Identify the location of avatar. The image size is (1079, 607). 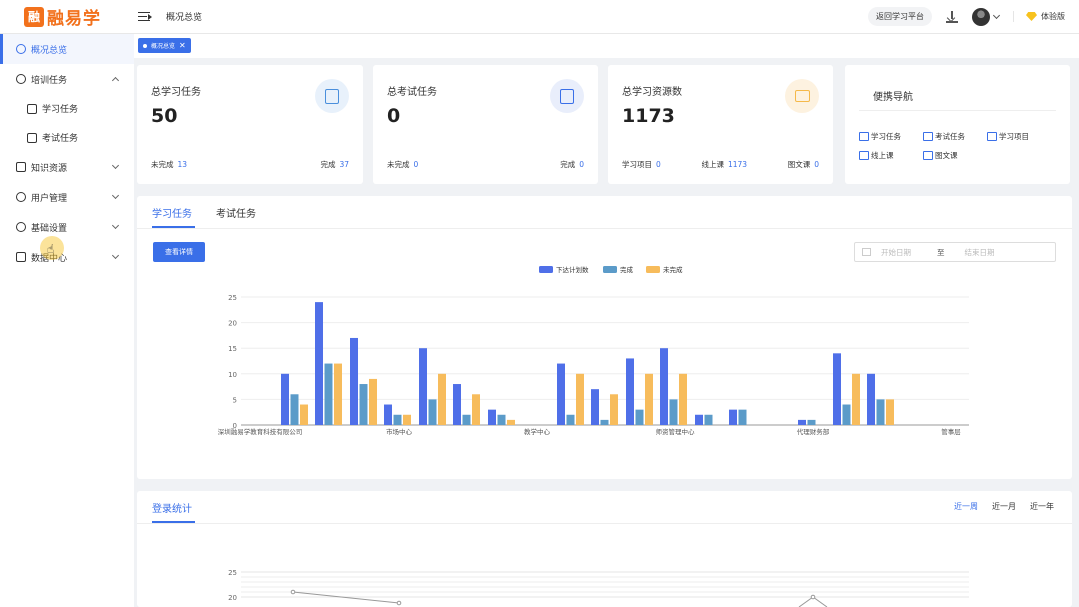
(981, 16).